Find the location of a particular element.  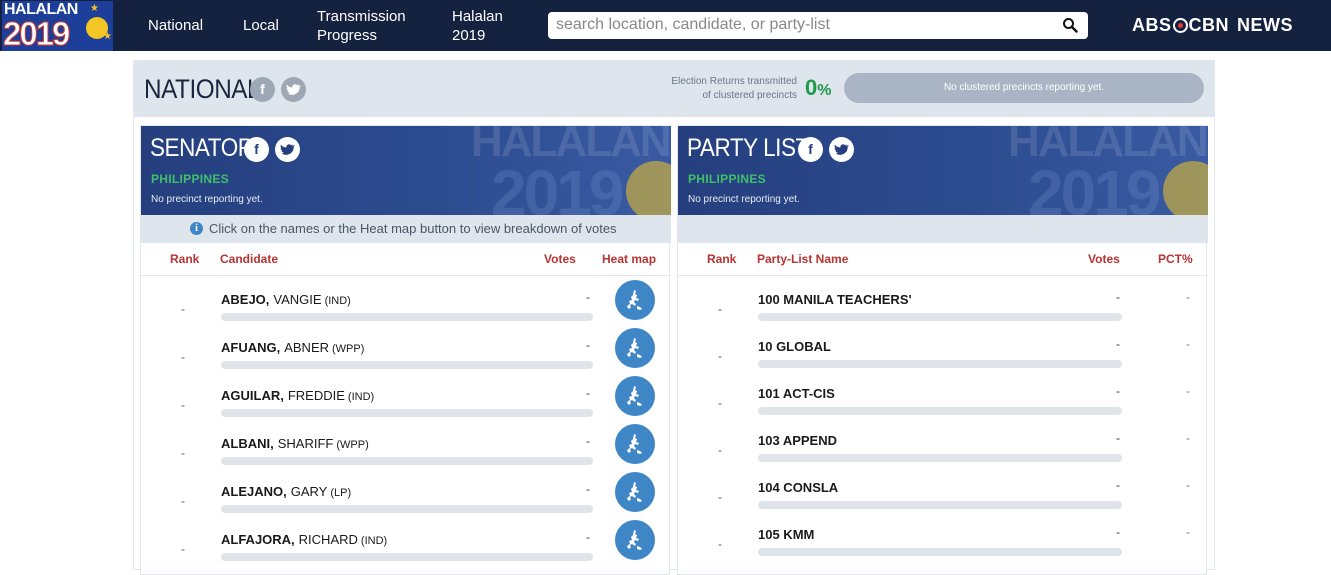

candidate-first-name: SHARIFF is located at coordinates (305, 443).